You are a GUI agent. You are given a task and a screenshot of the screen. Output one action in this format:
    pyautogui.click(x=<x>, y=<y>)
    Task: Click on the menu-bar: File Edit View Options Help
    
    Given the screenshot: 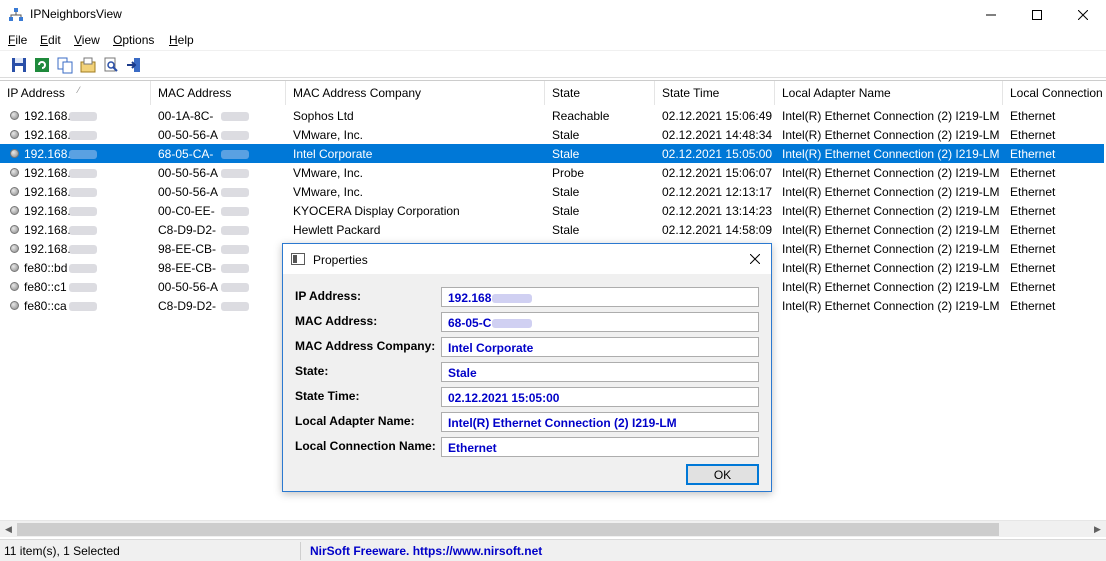 What is the action you would take?
    pyautogui.click(x=553, y=40)
    